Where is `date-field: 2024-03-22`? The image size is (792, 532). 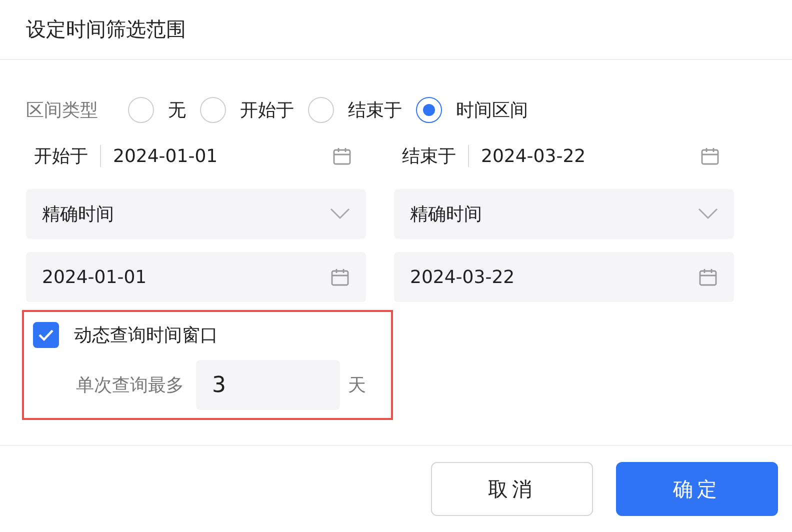 date-field: 2024-03-22 is located at coordinates (564, 277).